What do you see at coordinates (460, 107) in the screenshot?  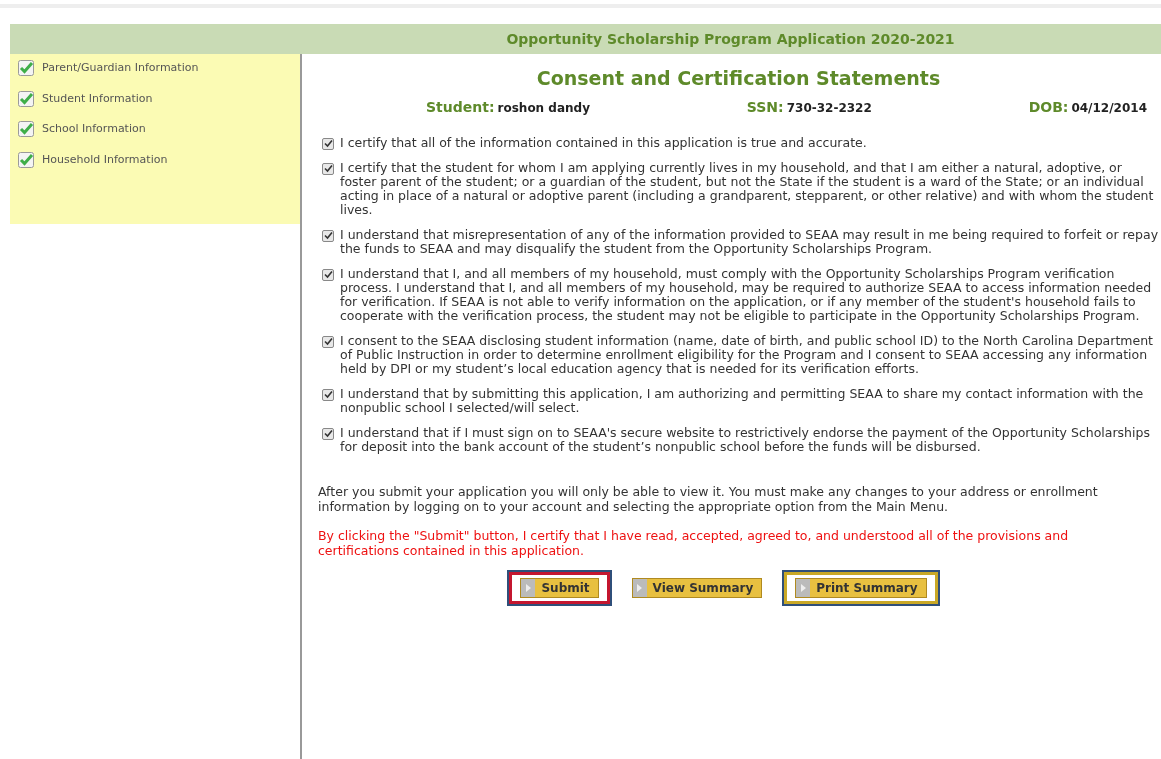 I see `field-label: Student:` at bounding box center [460, 107].